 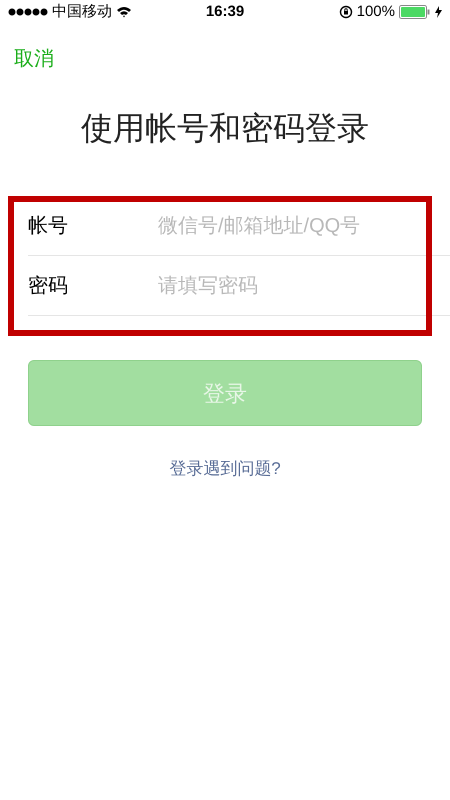 What do you see at coordinates (225, 469) in the screenshot?
I see `help-link: 登录遇到问题?` at bounding box center [225, 469].